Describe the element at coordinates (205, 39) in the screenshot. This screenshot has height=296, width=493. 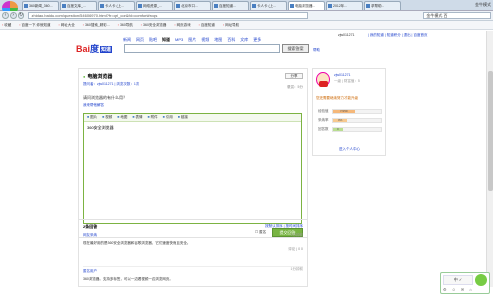
I see `nav-tab: 视频` at that location.